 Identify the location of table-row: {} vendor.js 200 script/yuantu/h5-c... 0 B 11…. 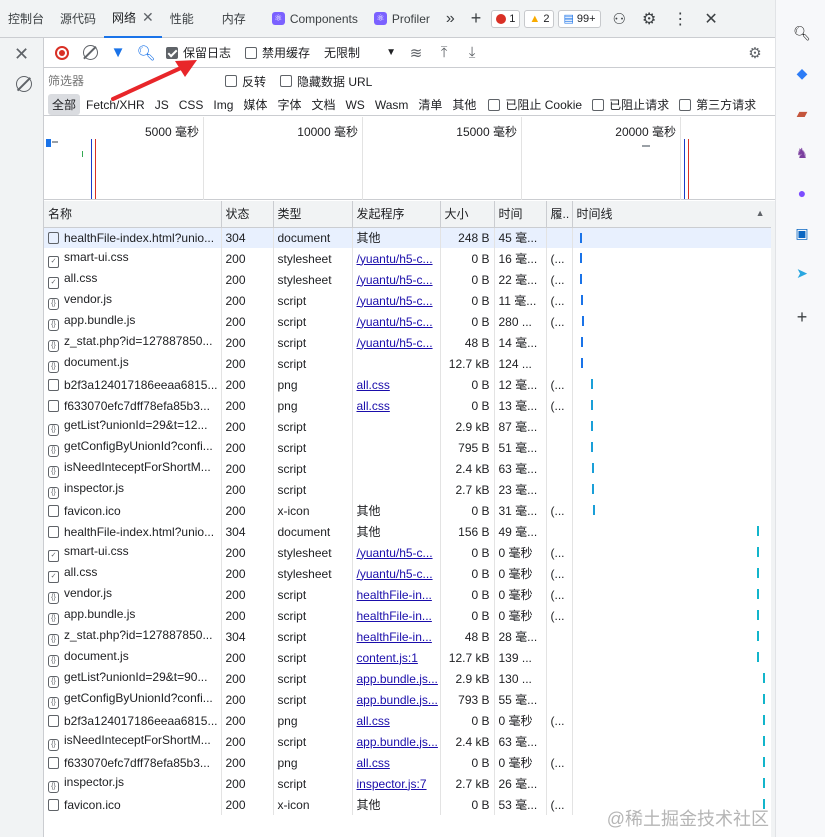
(408, 300).